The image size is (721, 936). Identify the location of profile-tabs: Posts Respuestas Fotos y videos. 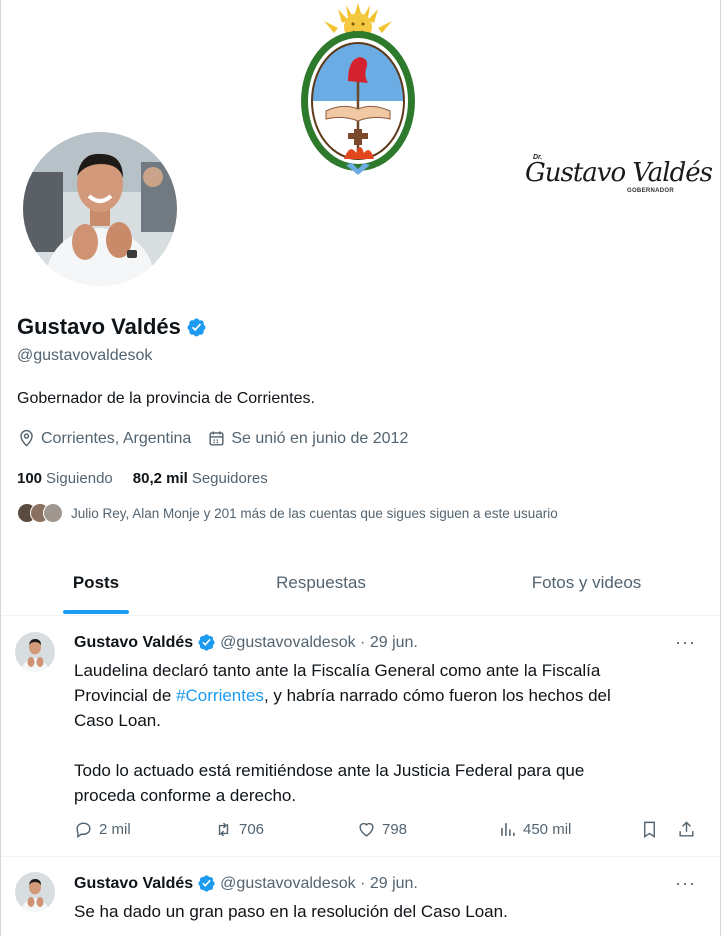
(360, 587).